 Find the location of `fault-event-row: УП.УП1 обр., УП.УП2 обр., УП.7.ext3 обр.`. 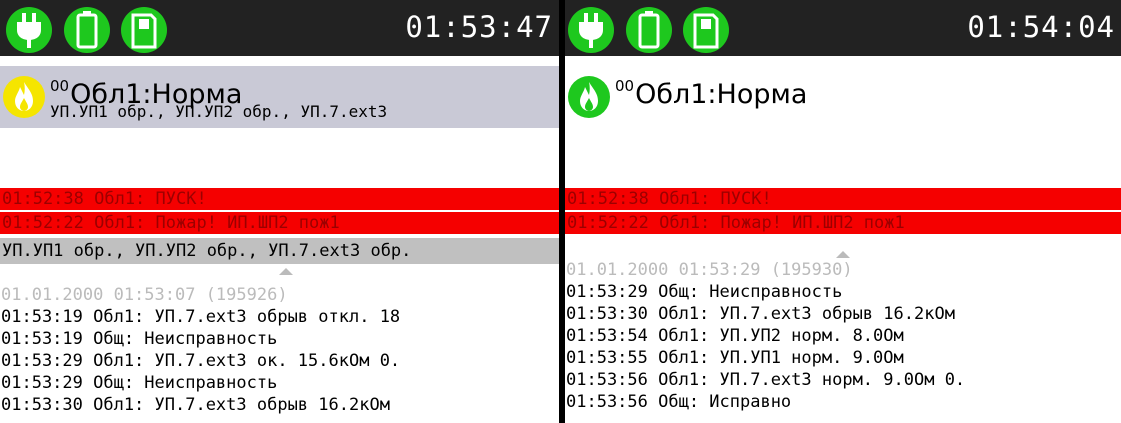

fault-event-row: УП.УП1 обр., УП.УП2 обр., УП.7.ext3 обр. is located at coordinates (279, 251).